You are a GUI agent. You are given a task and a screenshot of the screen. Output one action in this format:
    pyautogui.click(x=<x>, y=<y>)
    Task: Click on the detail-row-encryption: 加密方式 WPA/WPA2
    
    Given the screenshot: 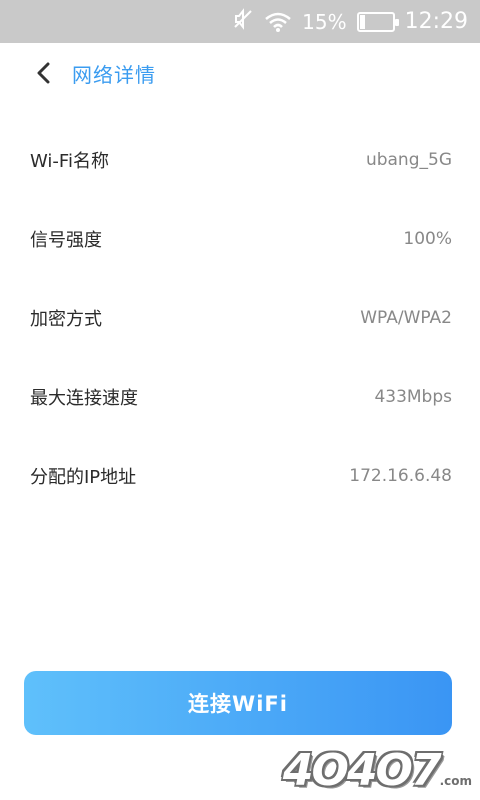 What is the action you would take?
    pyautogui.click(x=240, y=317)
    